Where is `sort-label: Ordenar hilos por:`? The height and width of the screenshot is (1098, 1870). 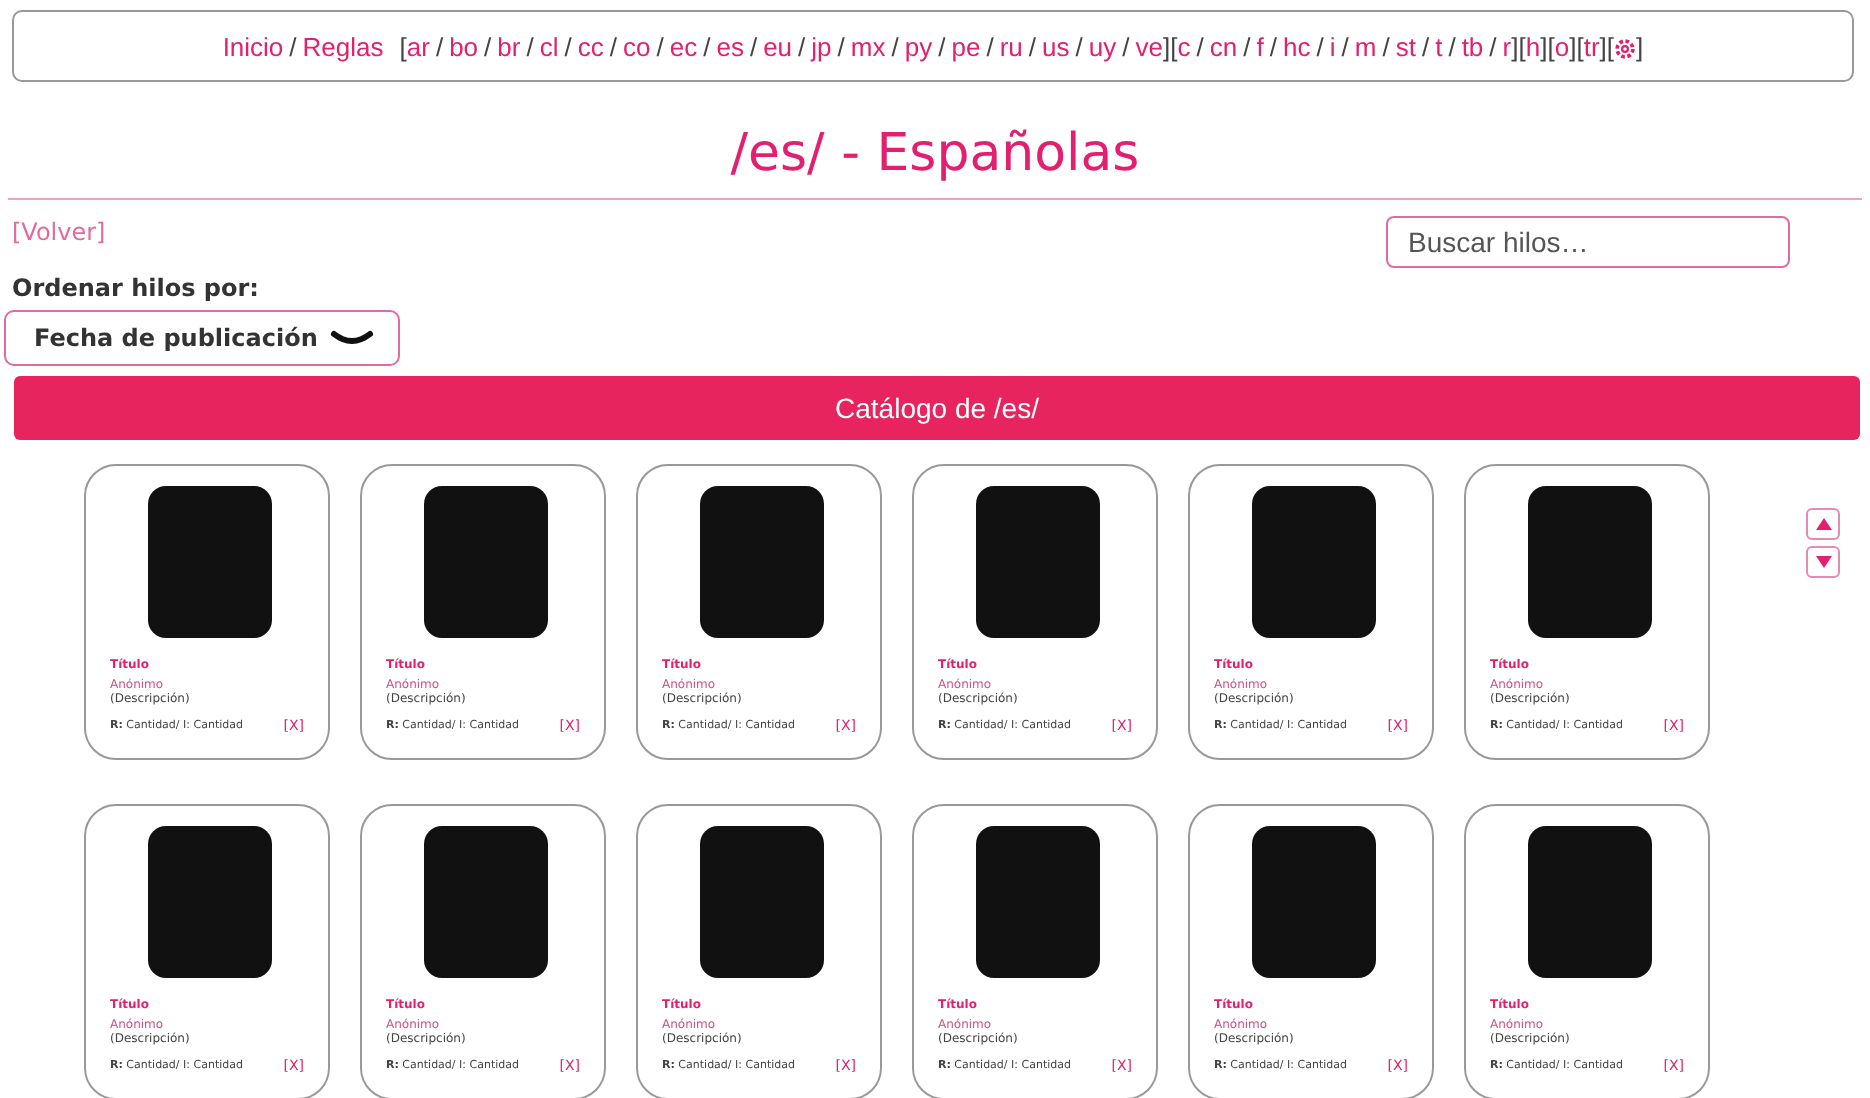
sort-label: Ordenar hilos por: is located at coordinates (136, 288).